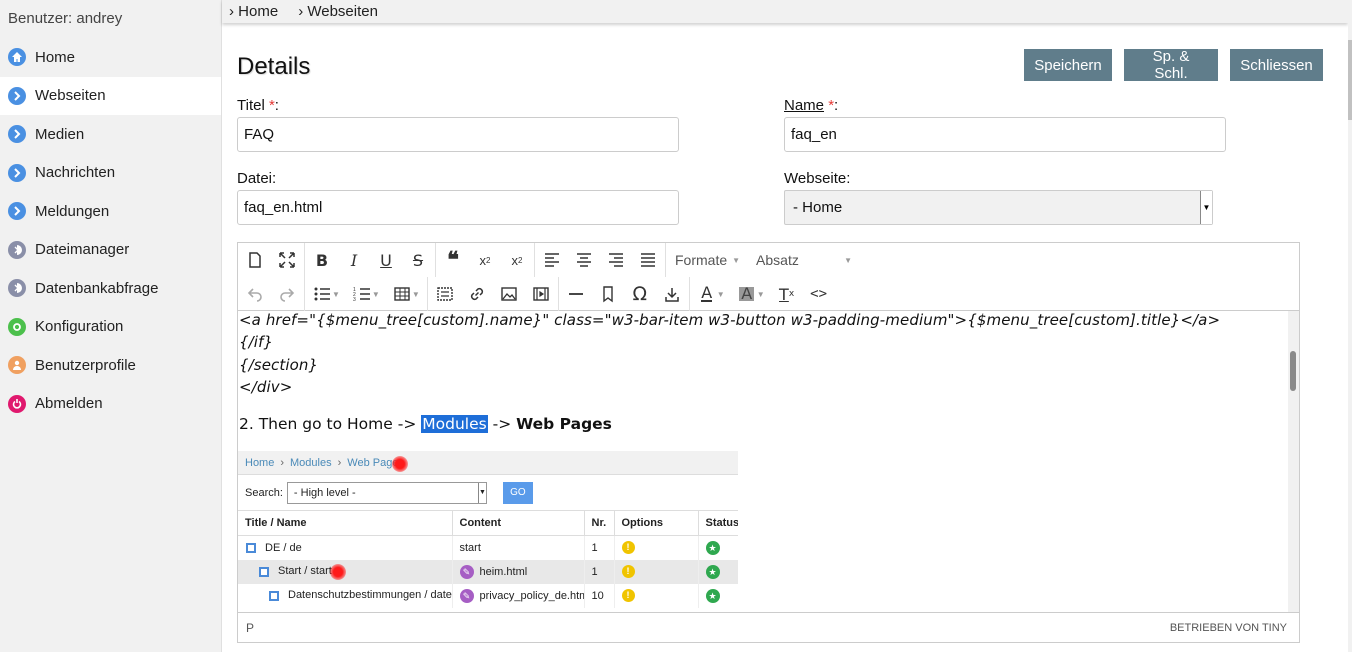 Image resolution: width=1352 pixels, height=652 pixels. Describe the element at coordinates (69, 404) in the screenshot. I see `sidebar-item-label: Abmelden` at that location.